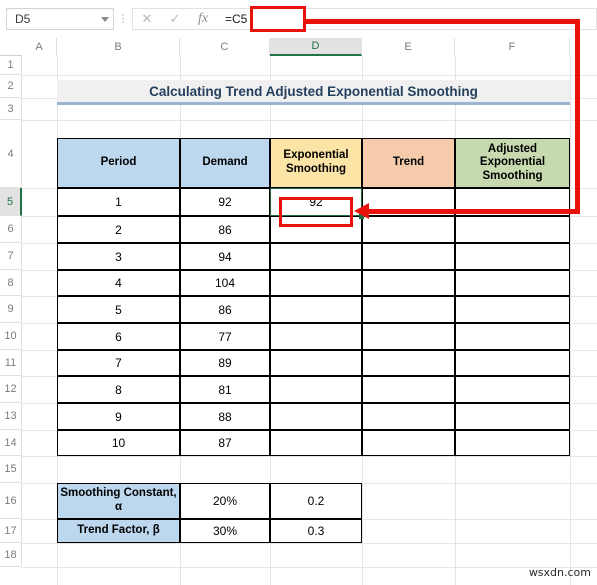 The width and height of the screenshot is (597, 585). Describe the element at coordinates (118, 202) in the screenshot. I see `table-row: 1` at that location.